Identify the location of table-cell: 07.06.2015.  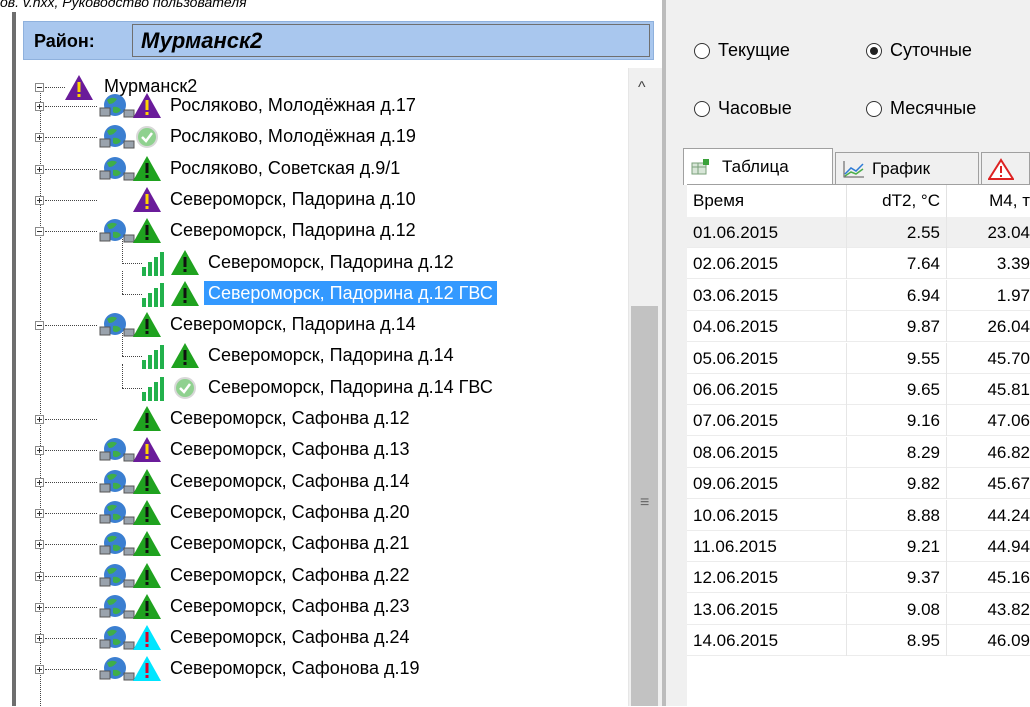
(767, 421).